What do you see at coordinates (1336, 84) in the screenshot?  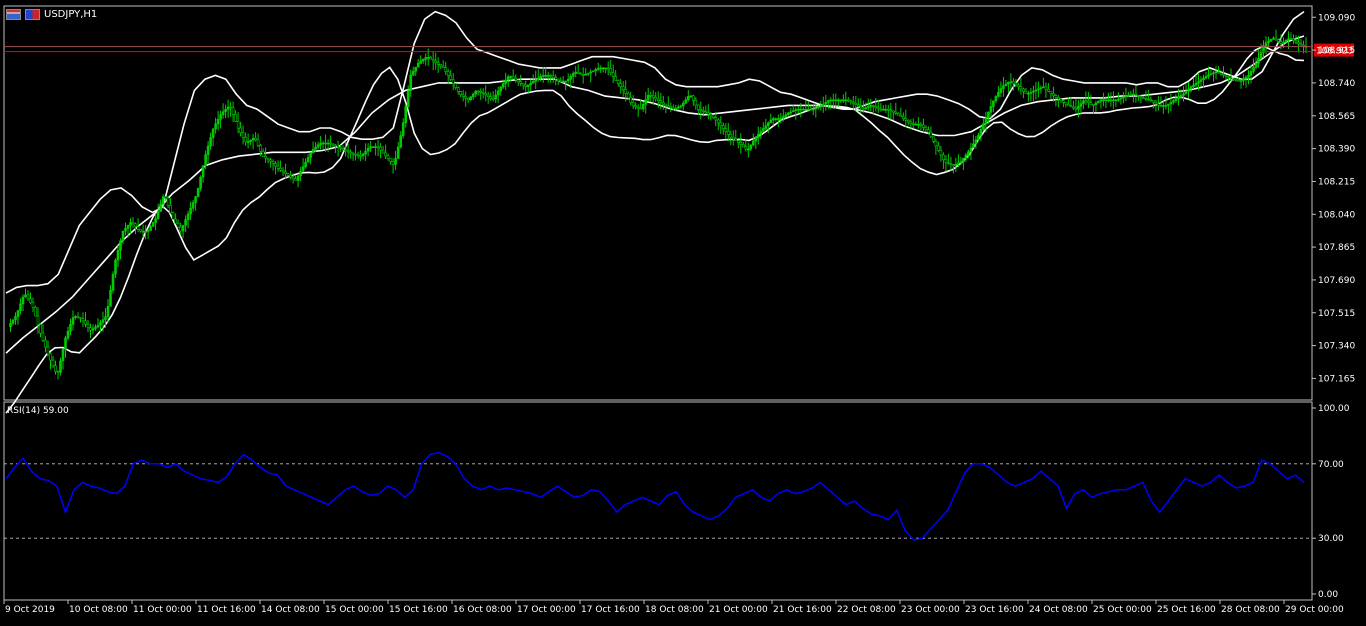 I see `price-tick-label: 108.740` at bounding box center [1336, 84].